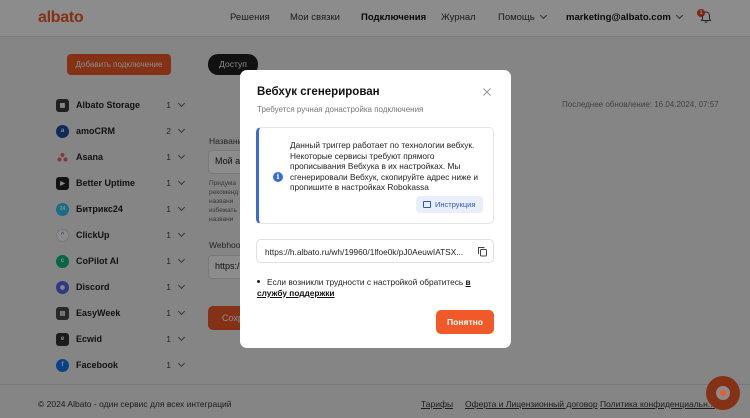  What do you see at coordinates (278, 177) in the screenshot?
I see `info-icon: i` at bounding box center [278, 177].